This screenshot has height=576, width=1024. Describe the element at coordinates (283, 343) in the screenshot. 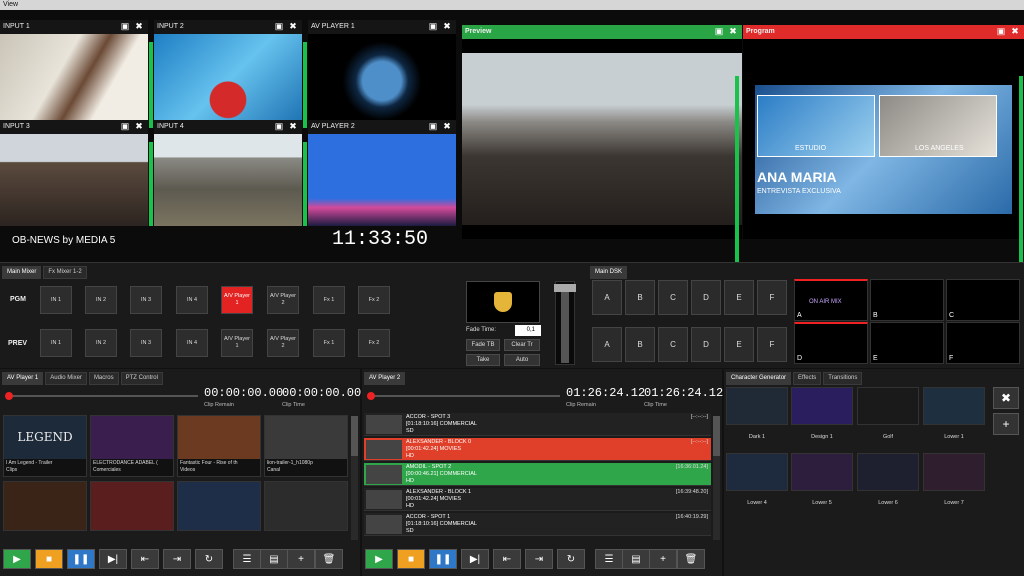

I see `prev-button: A/V Player 2` at that location.